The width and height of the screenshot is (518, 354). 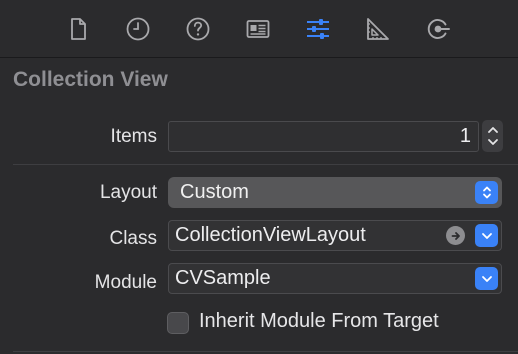 What do you see at coordinates (125, 282) in the screenshot?
I see `module-label: Module` at bounding box center [125, 282].